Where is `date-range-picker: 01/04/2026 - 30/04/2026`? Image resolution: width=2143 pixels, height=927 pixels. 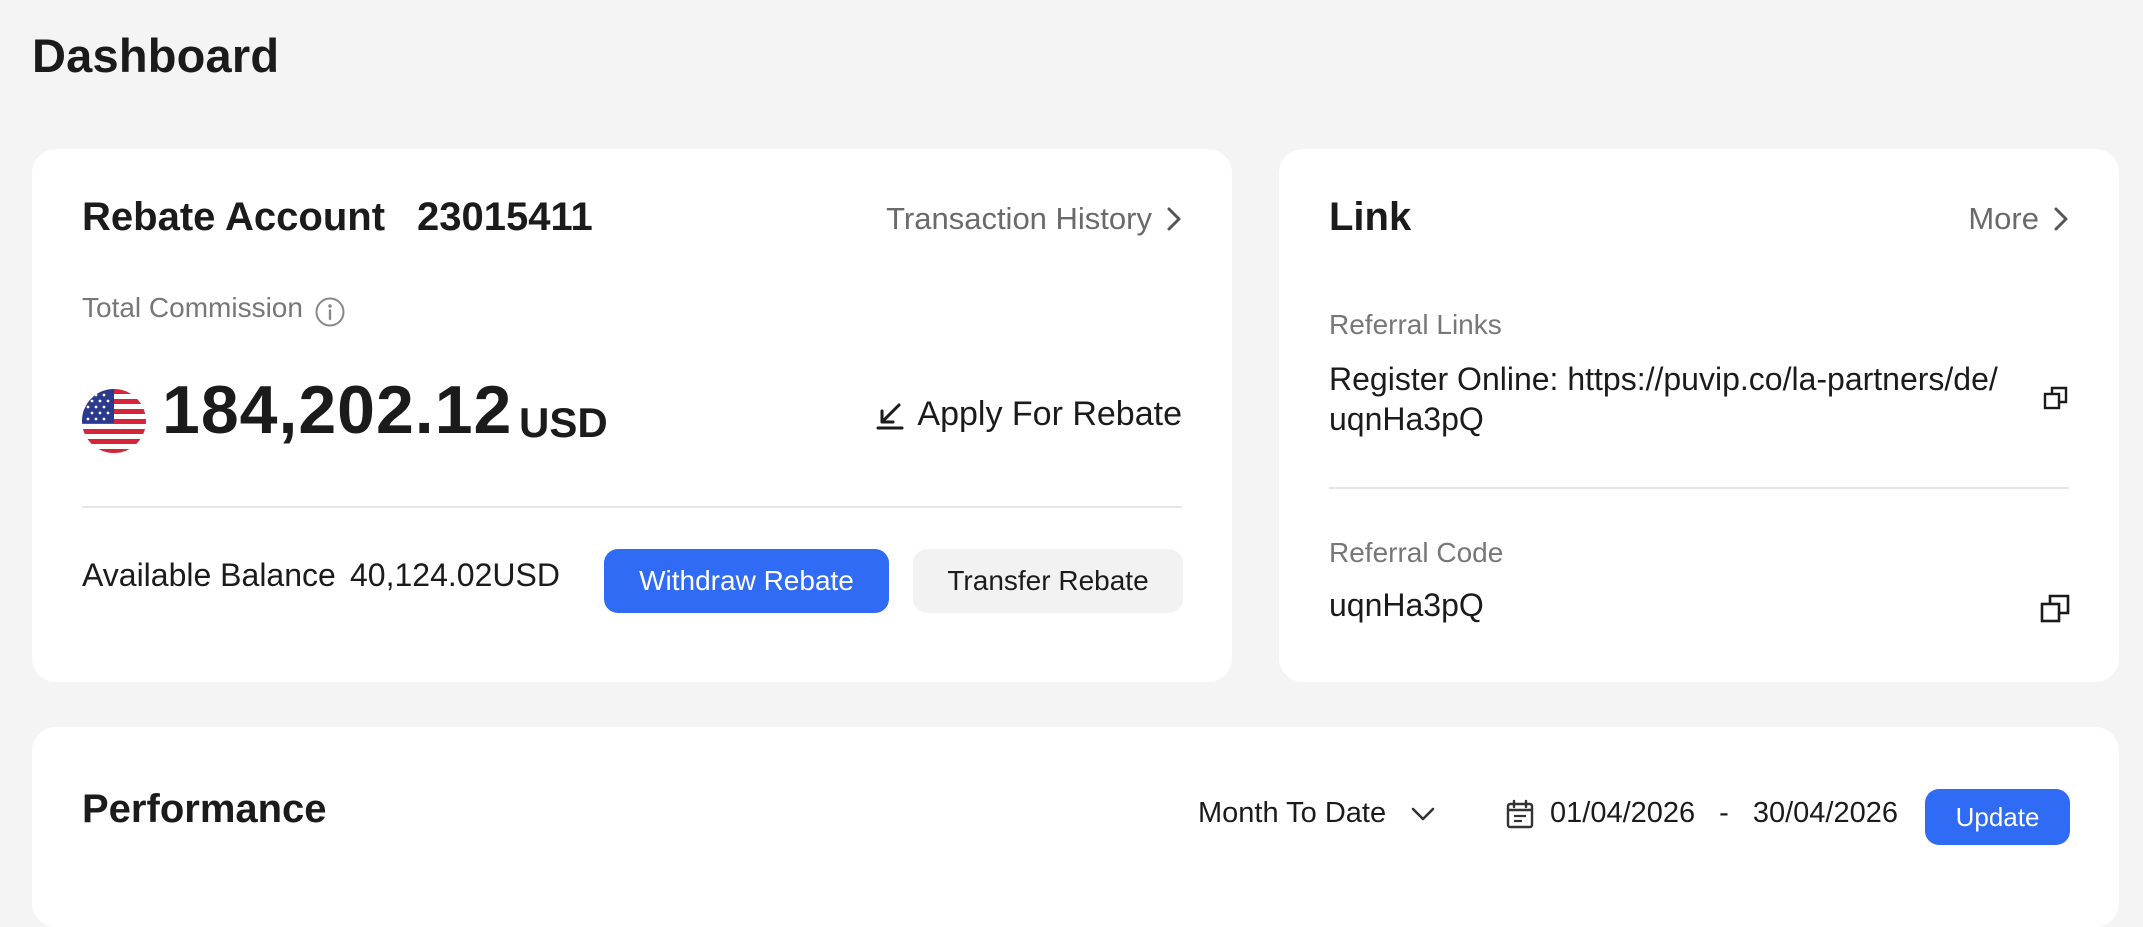 date-range-picker: 01/04/2026 - 30/04/2026 is located at coordinates (1702, 813).